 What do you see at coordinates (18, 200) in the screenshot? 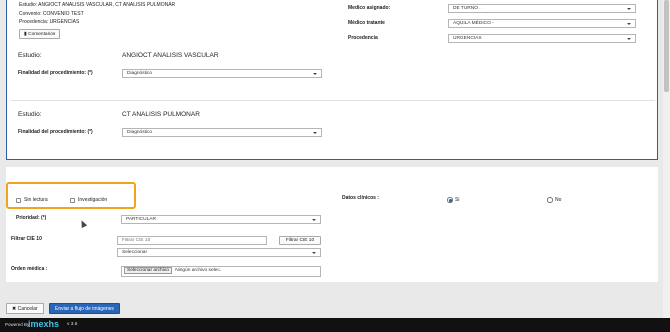
I see `sin-lectura-checkbox` at bounding box center [18, 200].